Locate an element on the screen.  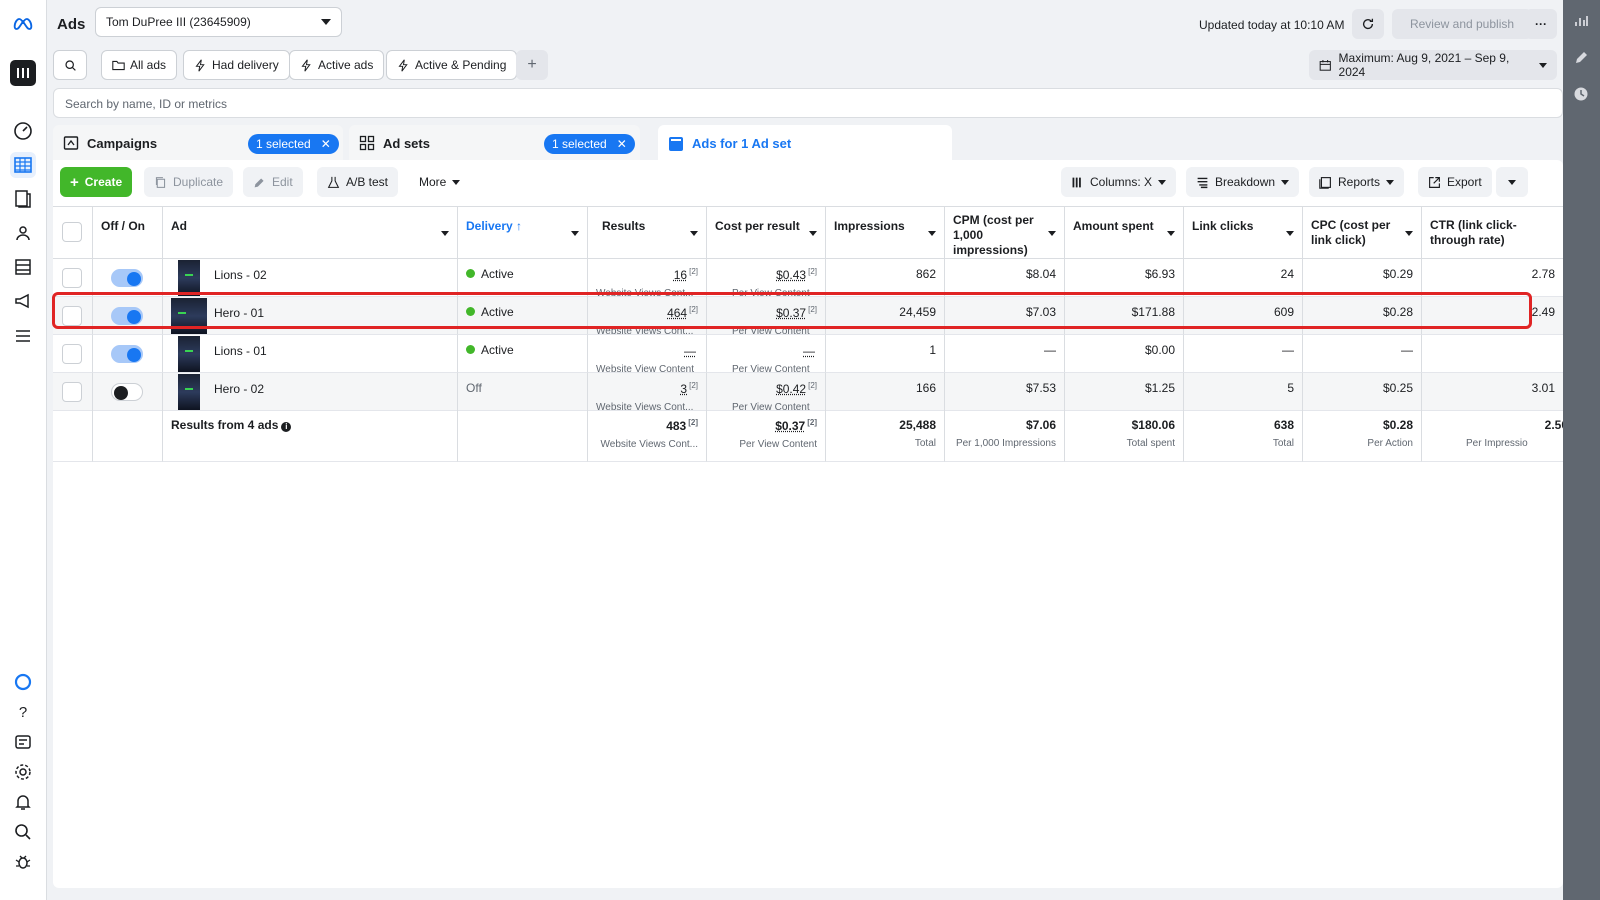
more-options-button: ··· is located at coordinates (1541, 24).